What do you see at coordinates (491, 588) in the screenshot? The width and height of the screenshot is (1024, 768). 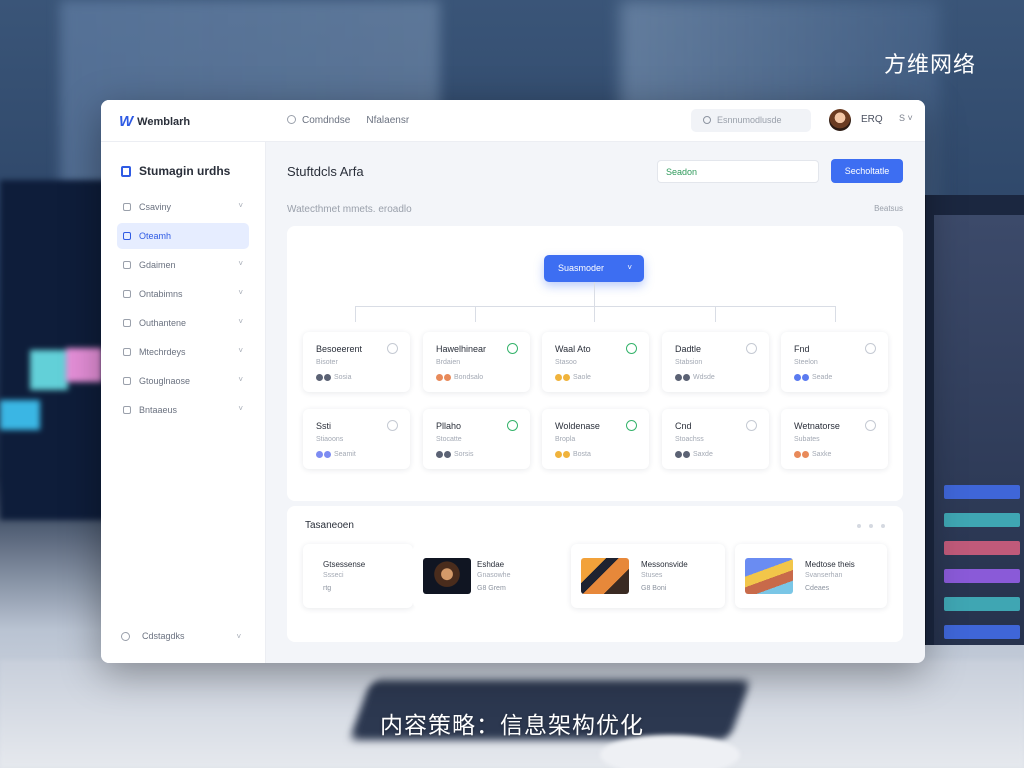 I see `resource-meta: G8 Grem` at bounding box center [491, 588].